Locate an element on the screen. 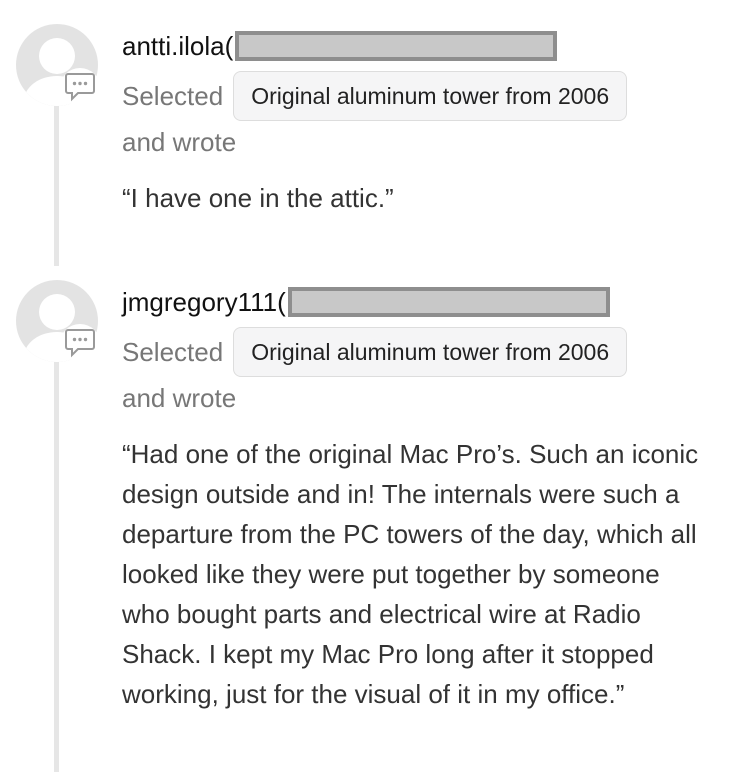 The height and width of the screenshot is (772, 738). author-row: antti.ilola( is located at coordinates (340, 46).